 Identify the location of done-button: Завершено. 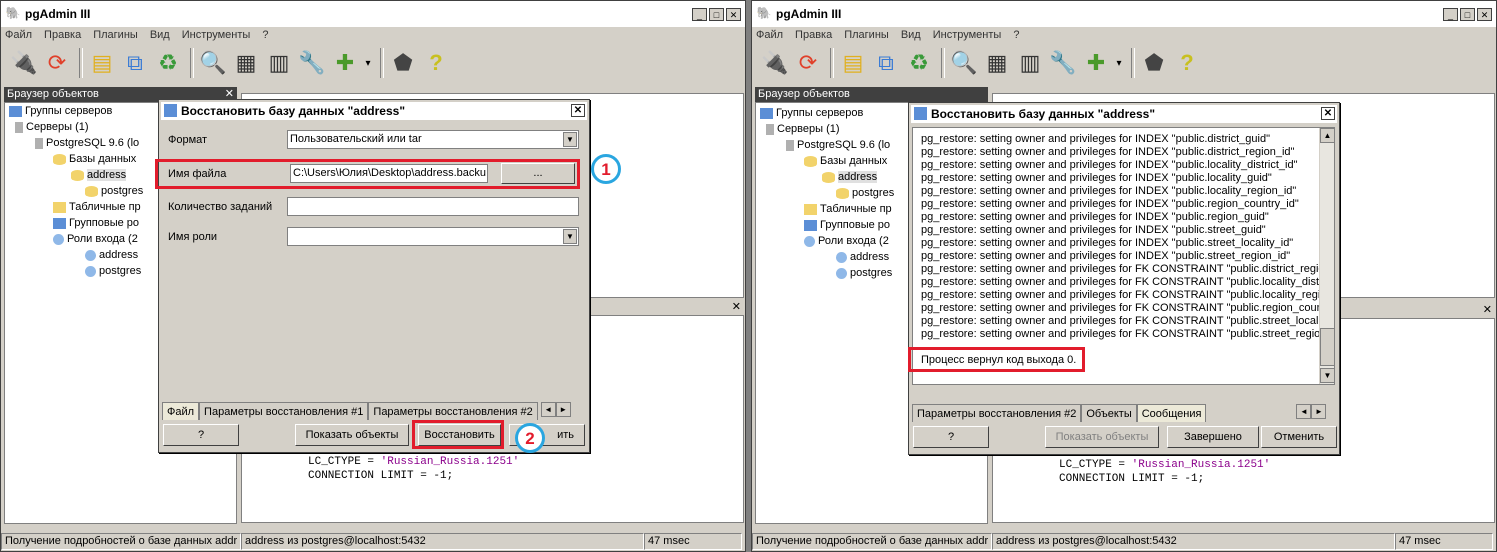
(1213, 437).